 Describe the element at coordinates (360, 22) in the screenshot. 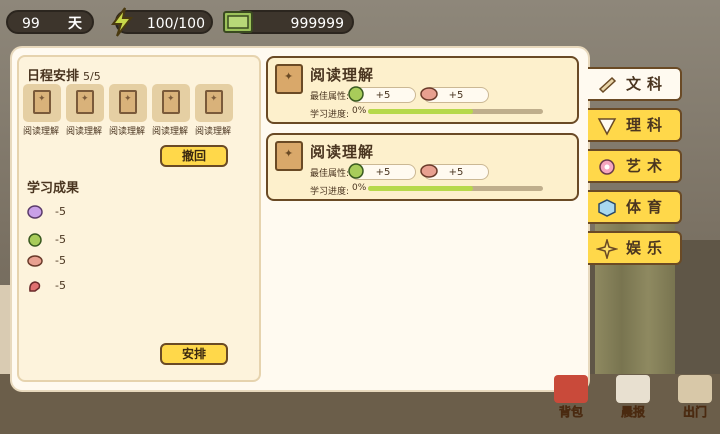

I see `status-bar: 99 天 100/100 999999` at that location.